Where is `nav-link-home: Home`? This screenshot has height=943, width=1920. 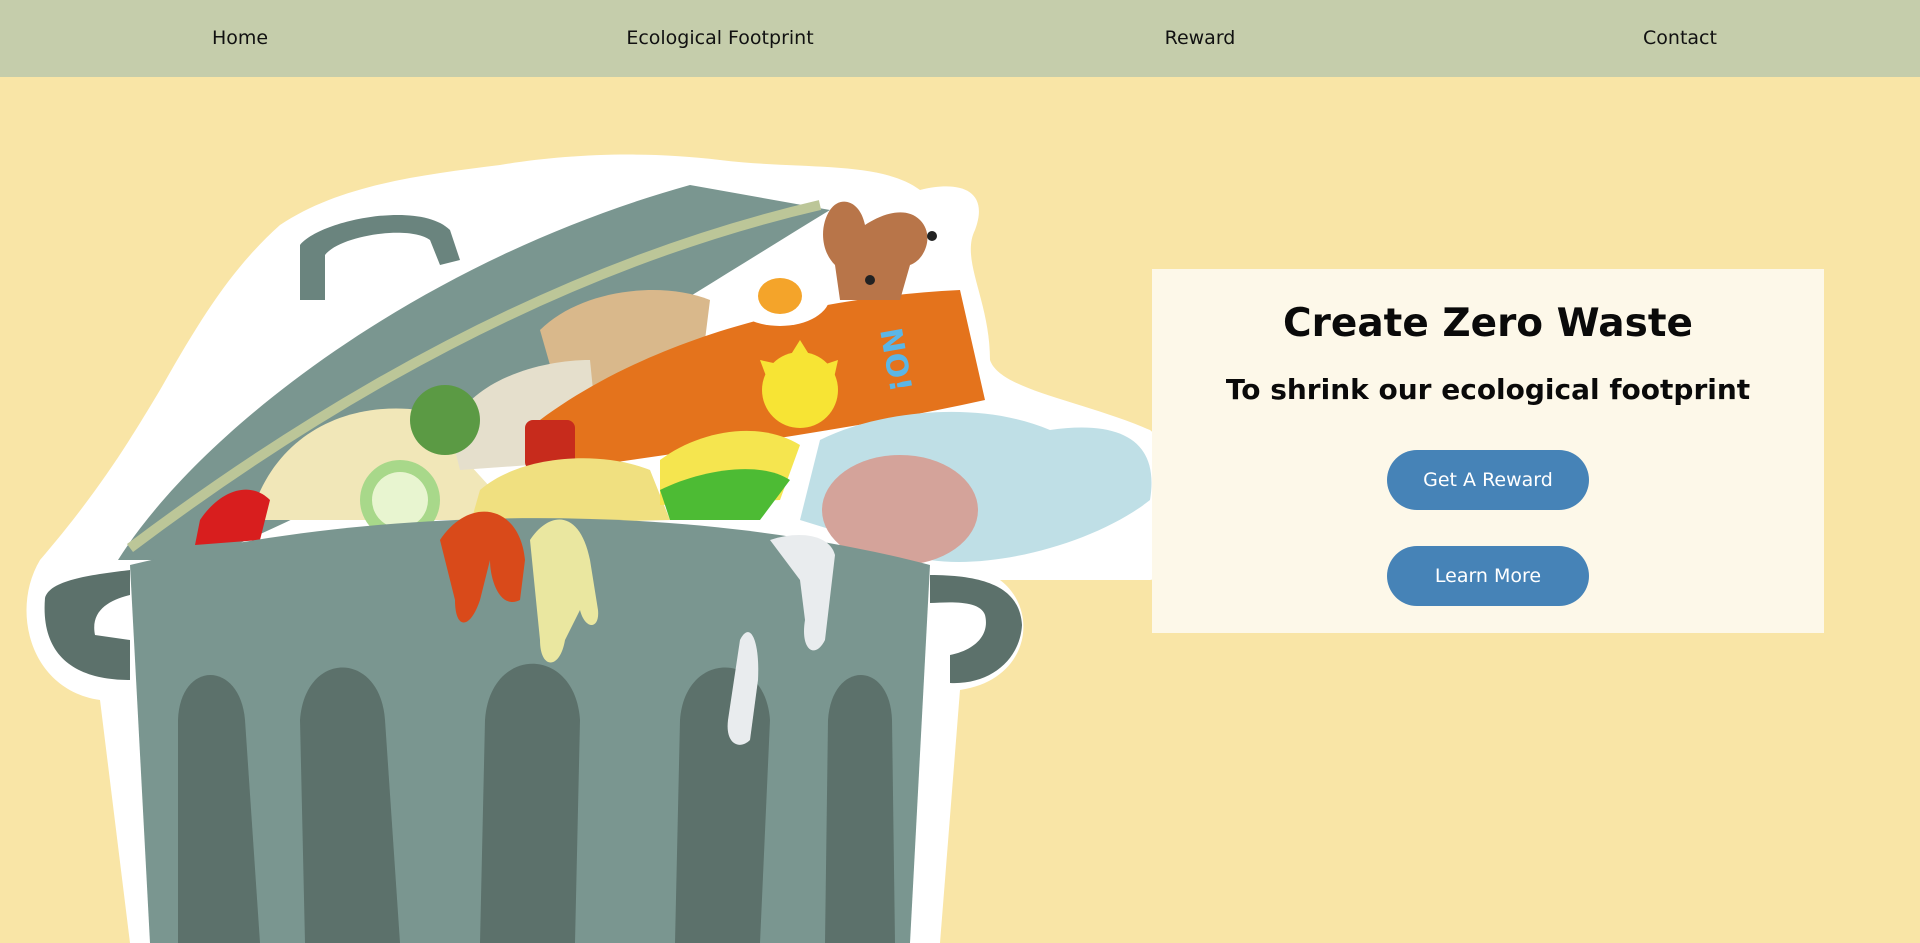
nav-link-home: Home is located at coordinates (240, 38).